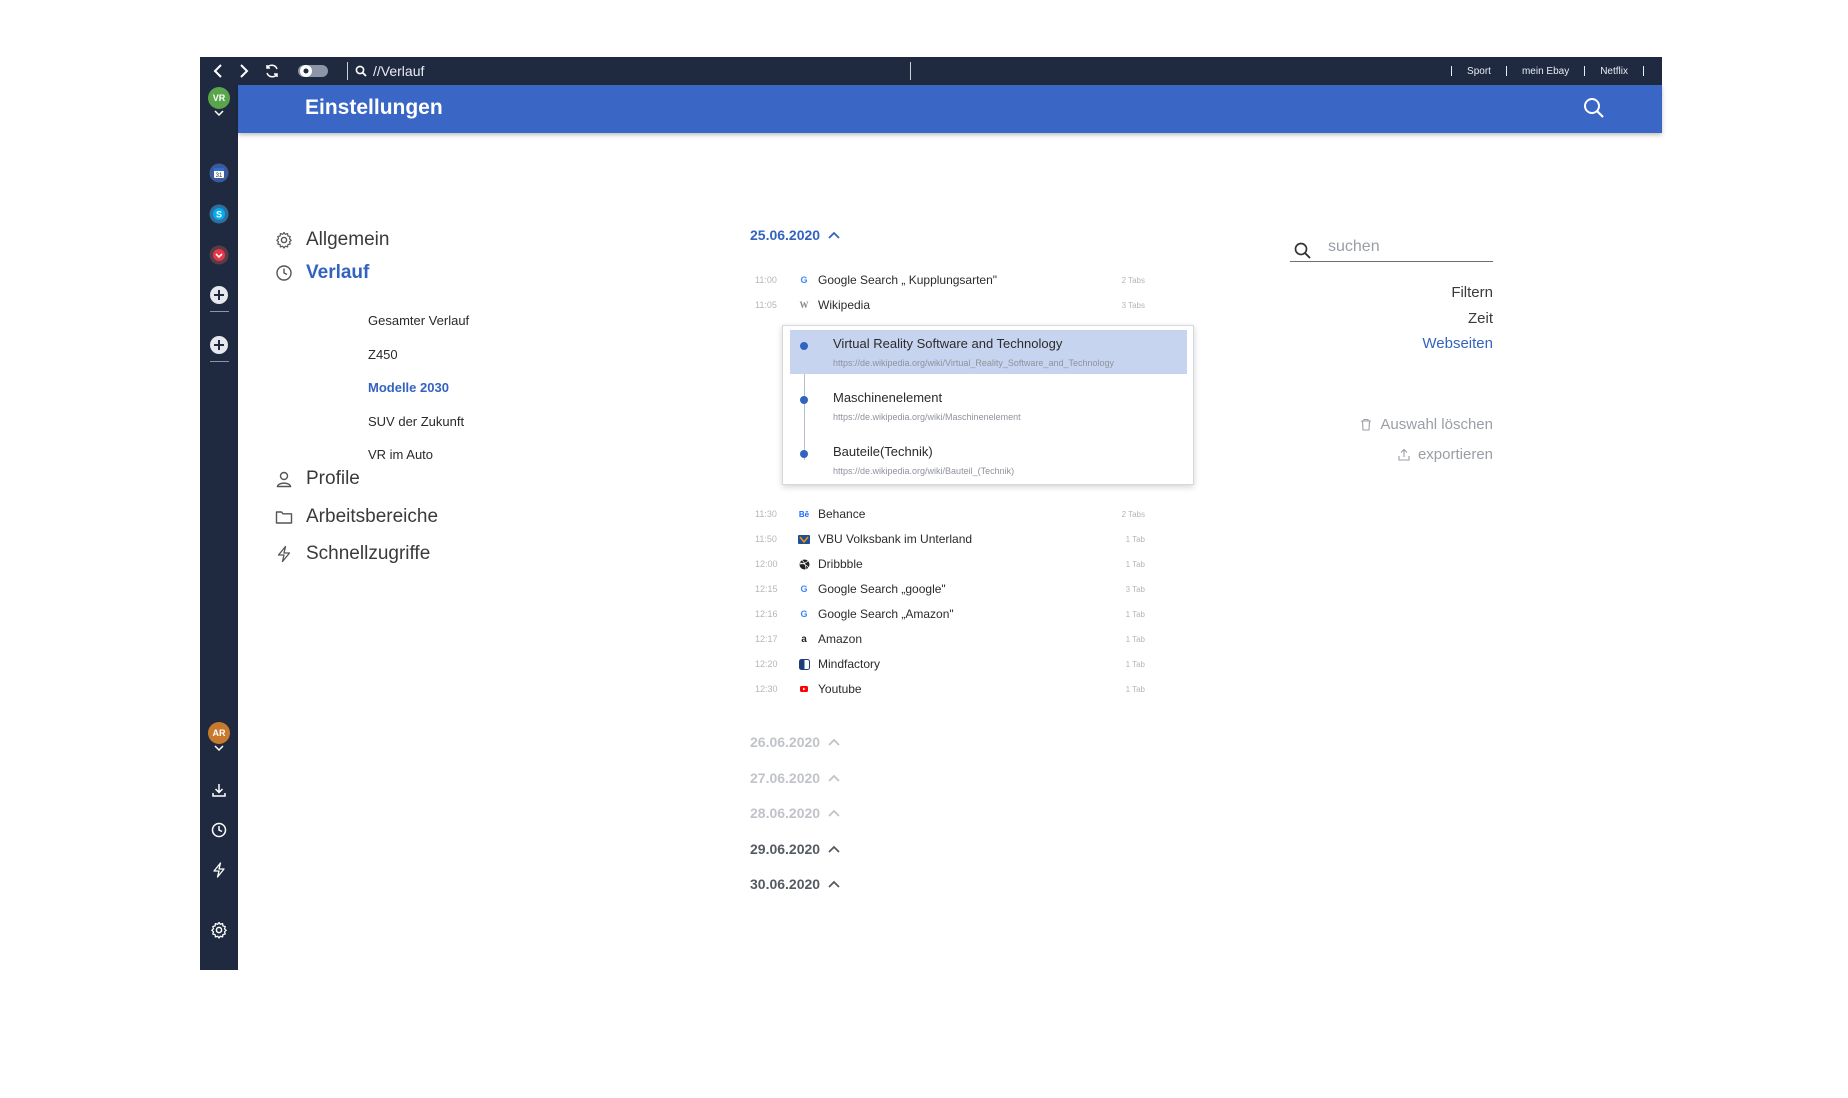 Image resolution: width=1848 pixels, height=1098 pixels. Describe the element at coordinates (400, 454) in the screenshot. I see `sub-vr-im-auto: VR im Auto` at that location.